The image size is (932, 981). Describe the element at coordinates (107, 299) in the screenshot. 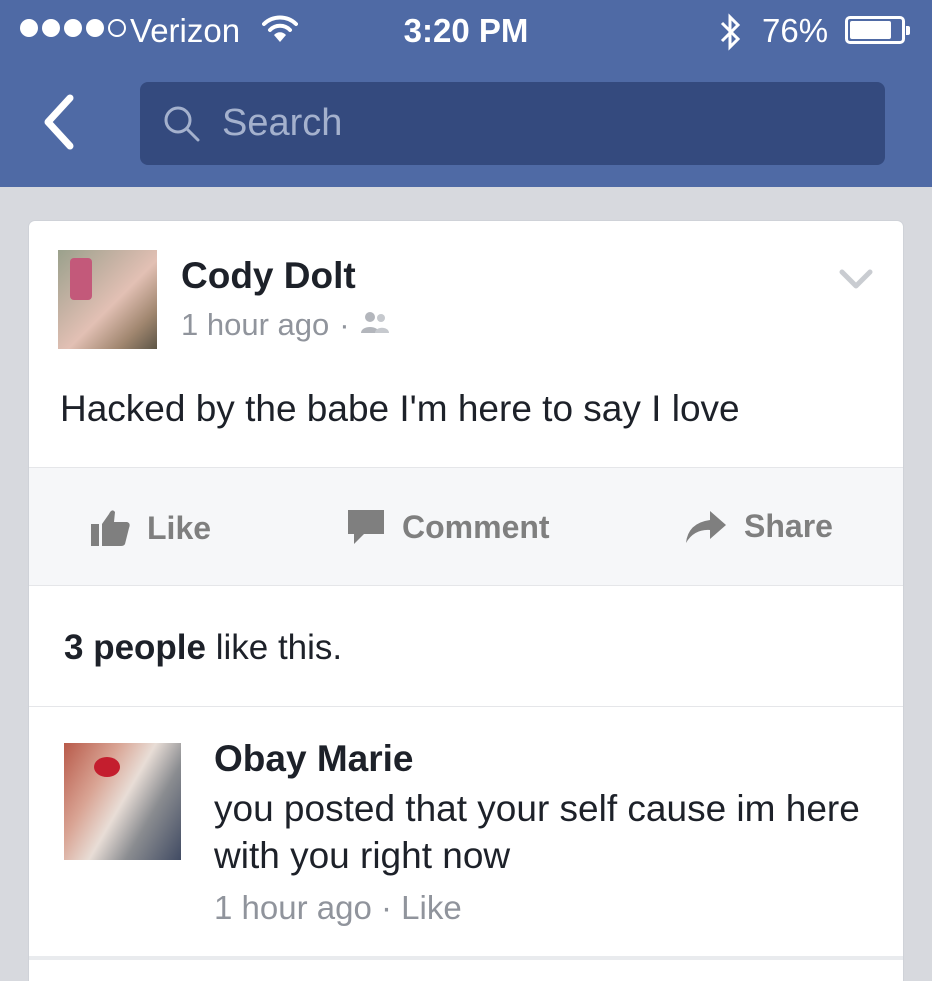

I see `author-avatar` at that location.